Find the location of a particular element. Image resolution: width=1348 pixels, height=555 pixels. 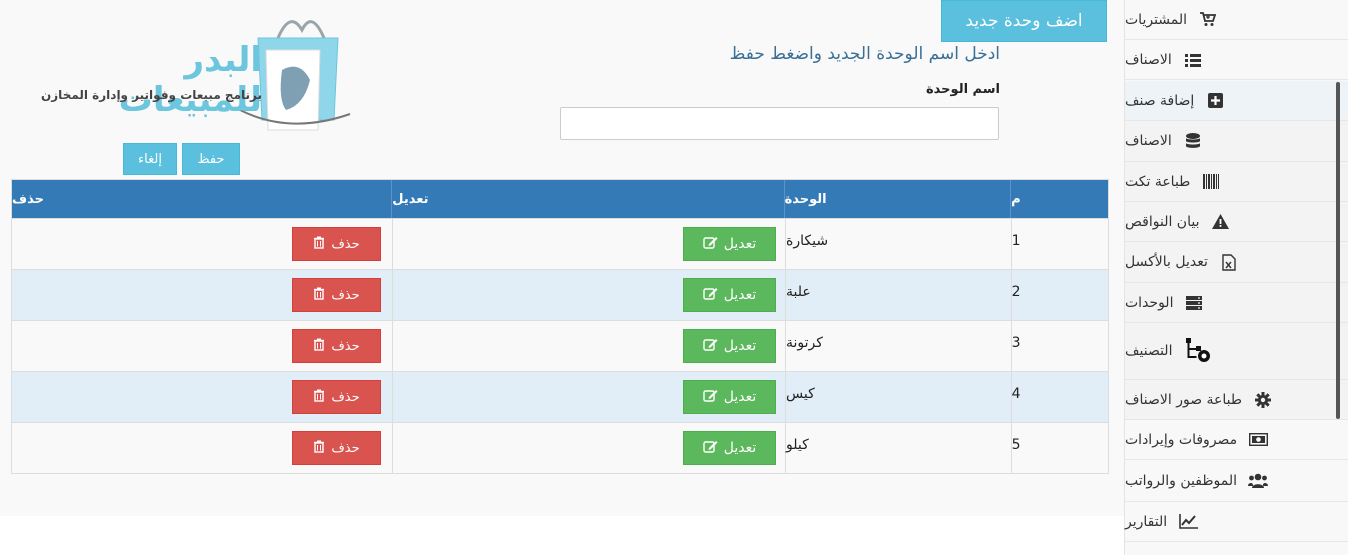

sidebar-item-label: التقارير is located at coordinates (1146, 521).